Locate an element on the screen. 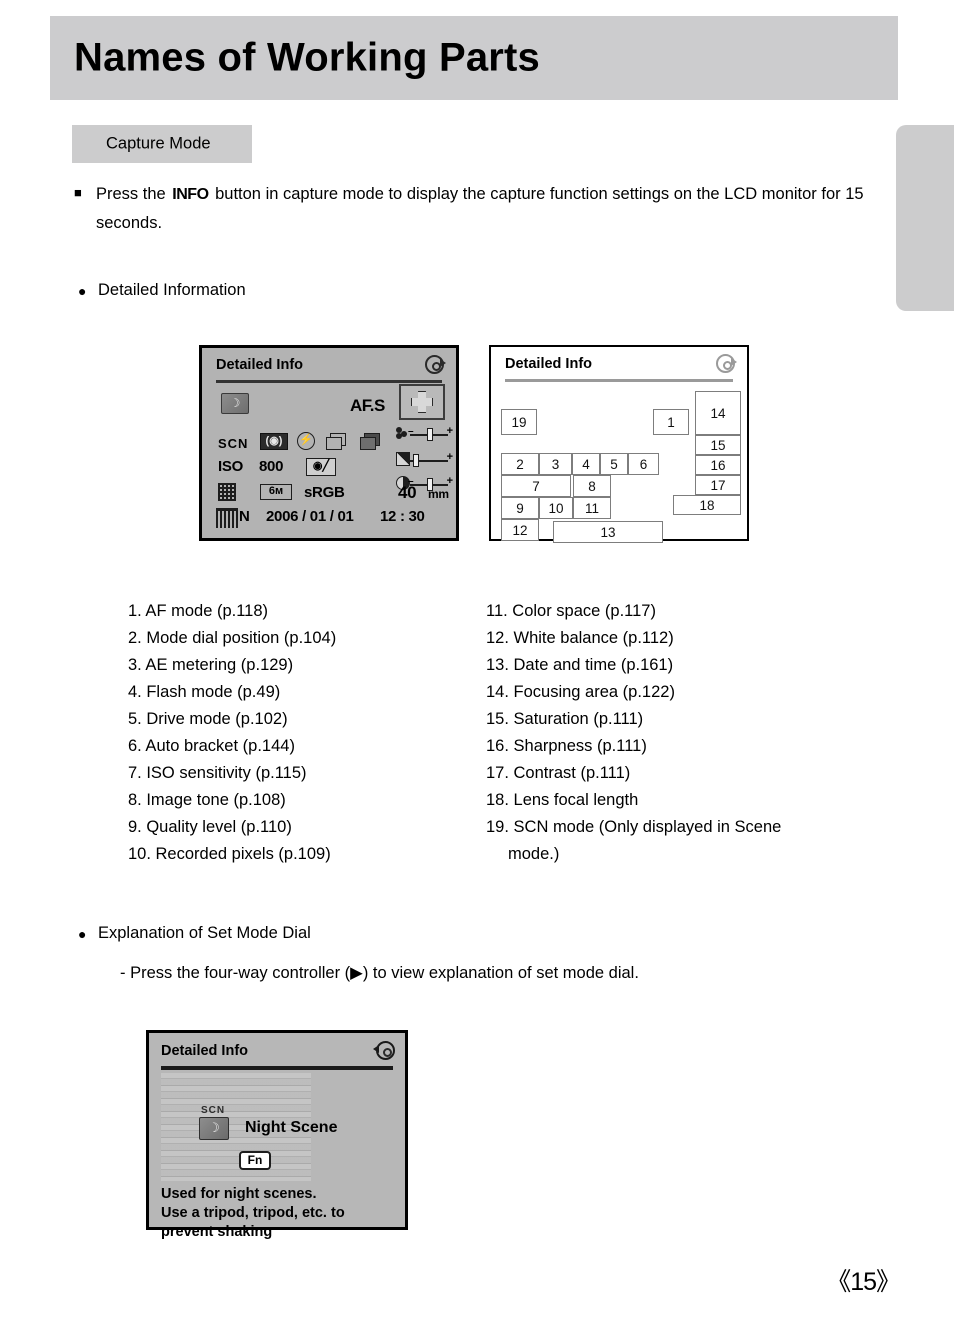 The height and width of the screenshot is (1332, 954). numbered-box-3: 3 is located at coordinates (555, 464).